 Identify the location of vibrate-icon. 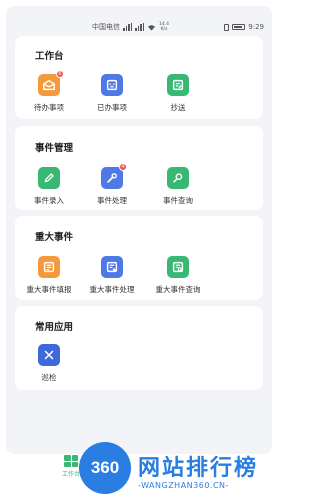
(227, 27).